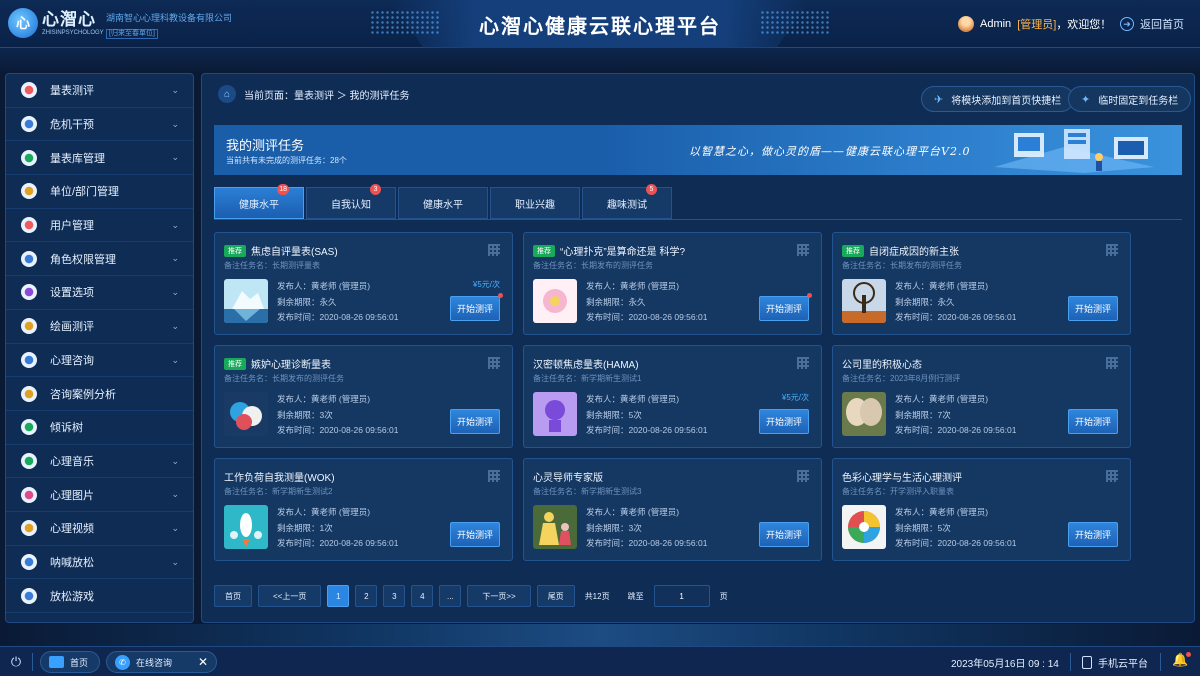  Describe the element at coordinates (326, 527) in the screenshot. I see `card-remaining: 1次` at that location.